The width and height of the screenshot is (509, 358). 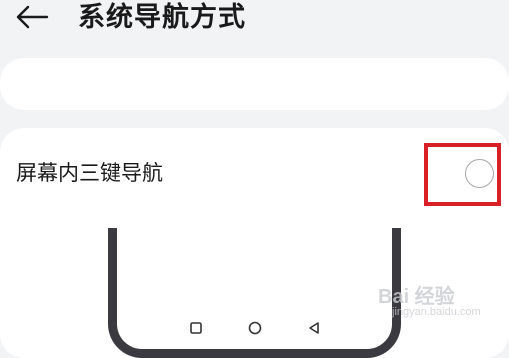 I want to click on option-label-three-key-navigation: 屏幕内三键导航, so click(x=89, y=173).